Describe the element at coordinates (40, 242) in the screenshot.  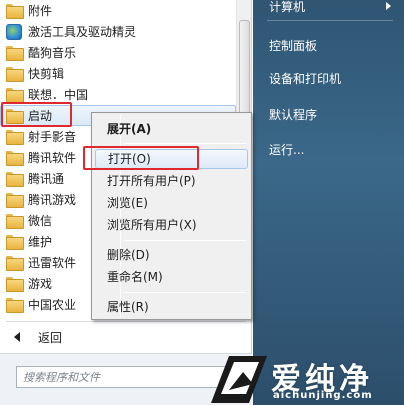
I see `list-item-label: 维护` at that location.